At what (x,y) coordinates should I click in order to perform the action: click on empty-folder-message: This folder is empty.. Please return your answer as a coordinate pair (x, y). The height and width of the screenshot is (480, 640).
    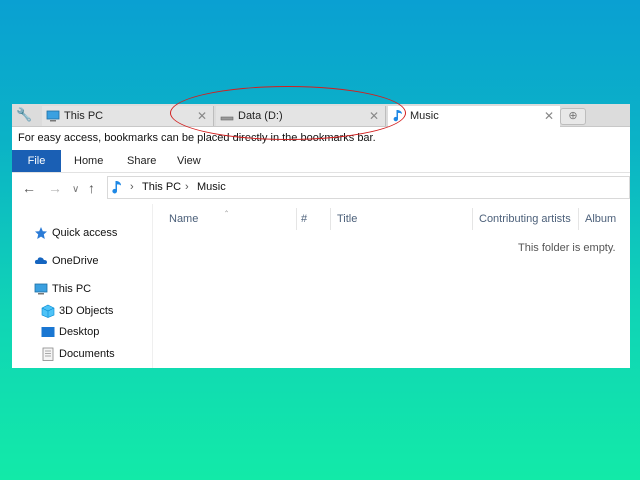
    Looking at the image, I should click on (567, 248).